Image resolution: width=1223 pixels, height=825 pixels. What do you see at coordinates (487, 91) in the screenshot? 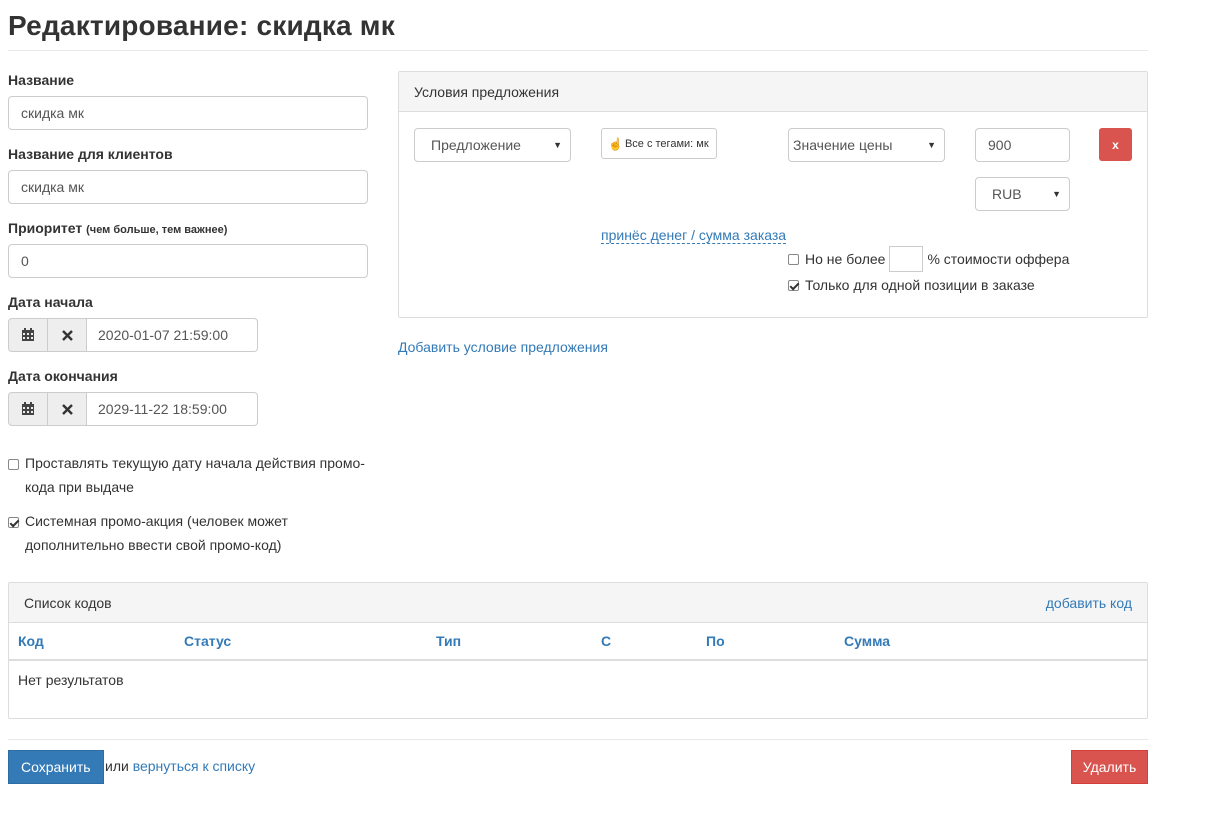
I see `conditions-panel-title: Условия предложения` at bounding box center [487, 91].